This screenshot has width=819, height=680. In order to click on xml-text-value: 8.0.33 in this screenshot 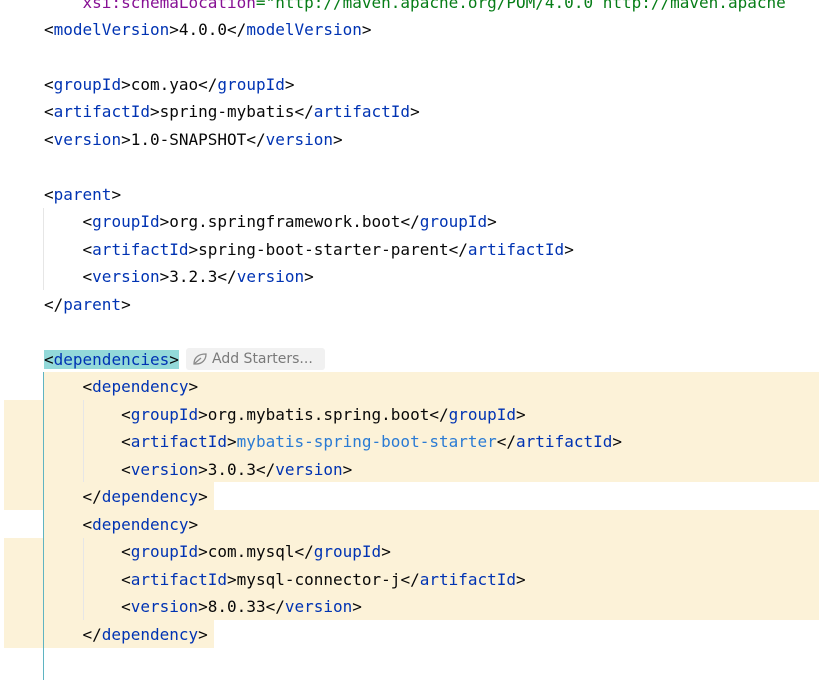, I will do `click(236, 606)`.